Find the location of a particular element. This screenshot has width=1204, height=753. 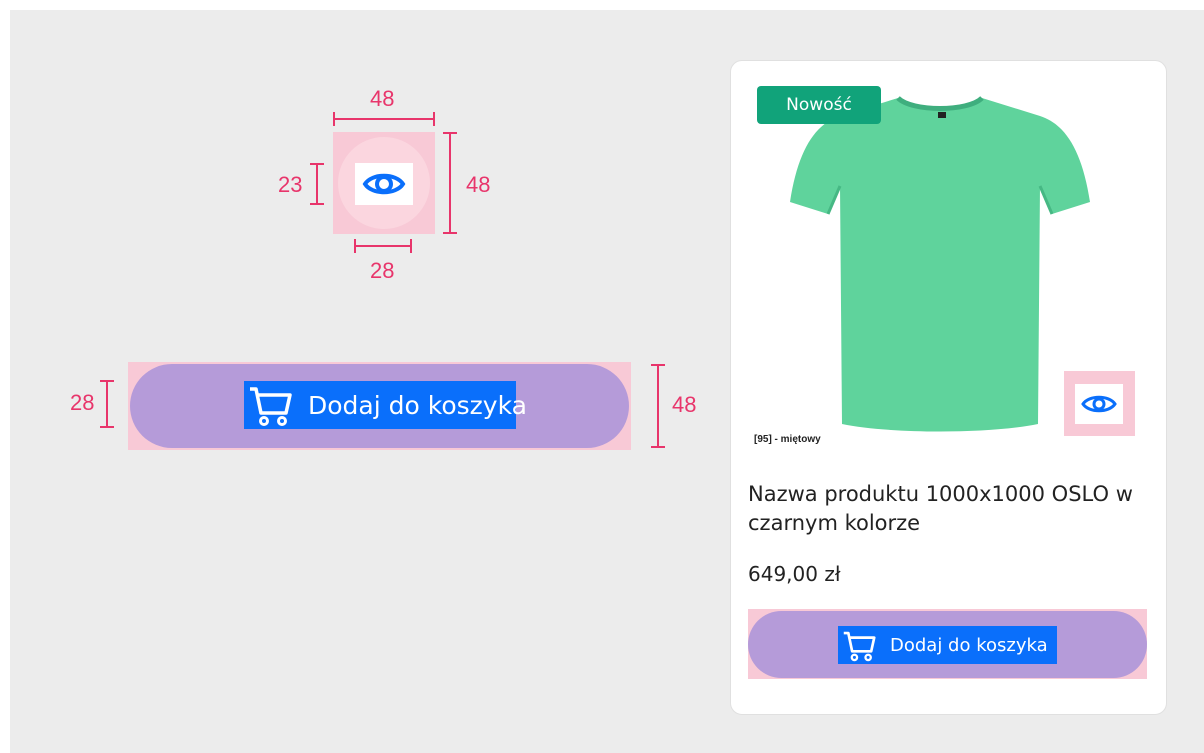

card-add-to-cart-content: Dodaj do koszyka is located at coordinates (947, 645).